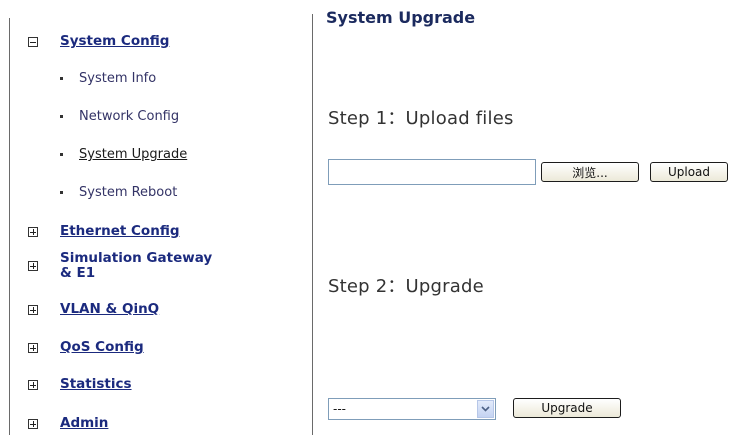 This screenshot has width=739, height=435. What do you see at coordinates (128, 192) in the screenshot?
I see `sidebar-item-label: System Reboot` at bounding box center [128, 192].